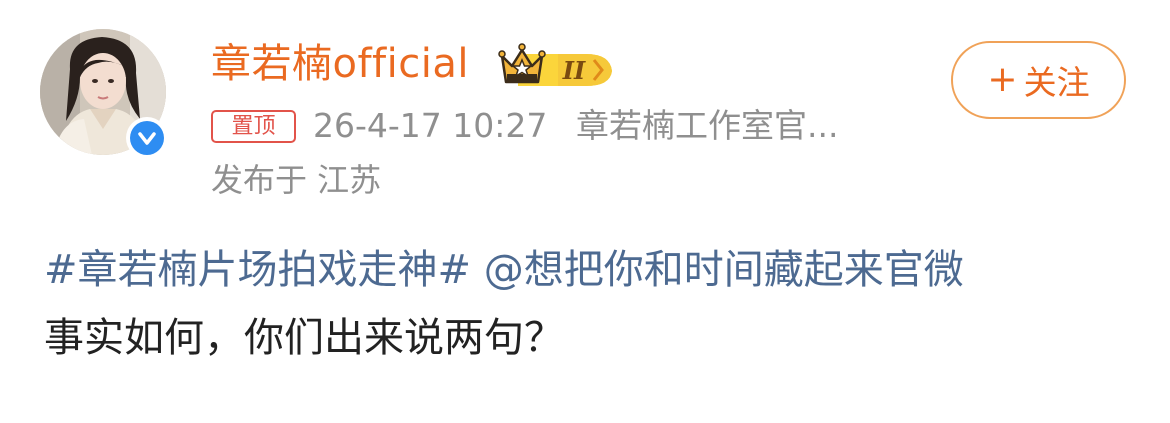  What do you see at coordinates (557, 63) in the screenshot?
I see `crown-level-badge-icon: II` at bounding box center [557, 63].